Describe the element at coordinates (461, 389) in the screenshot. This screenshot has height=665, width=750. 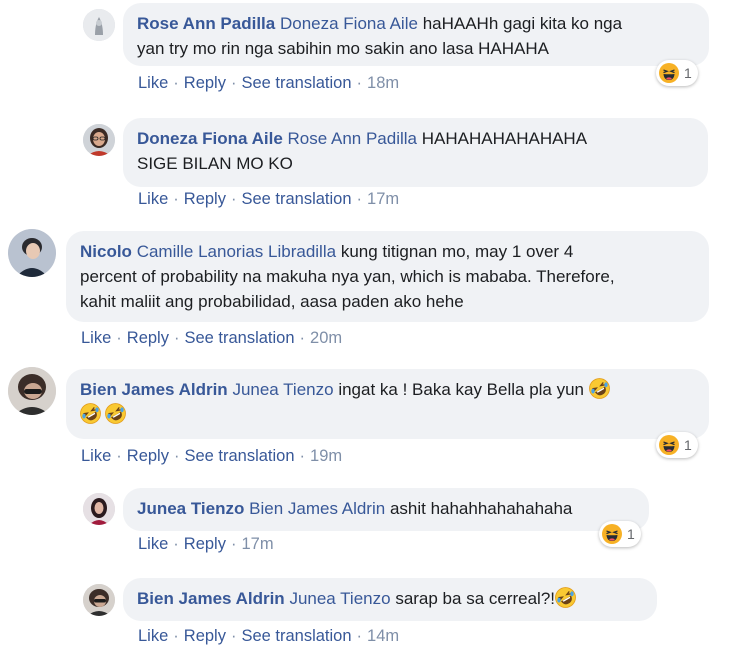
I see `comment-text: ingat ka ! Baka kay Bella pla yun` at that location.